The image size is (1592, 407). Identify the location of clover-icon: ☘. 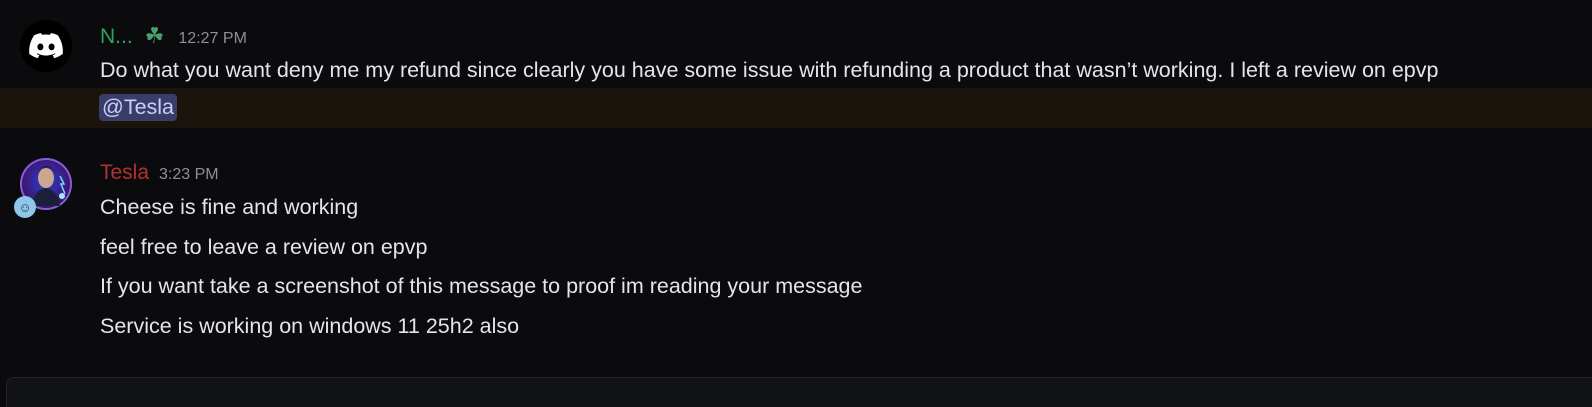
(154, 35).